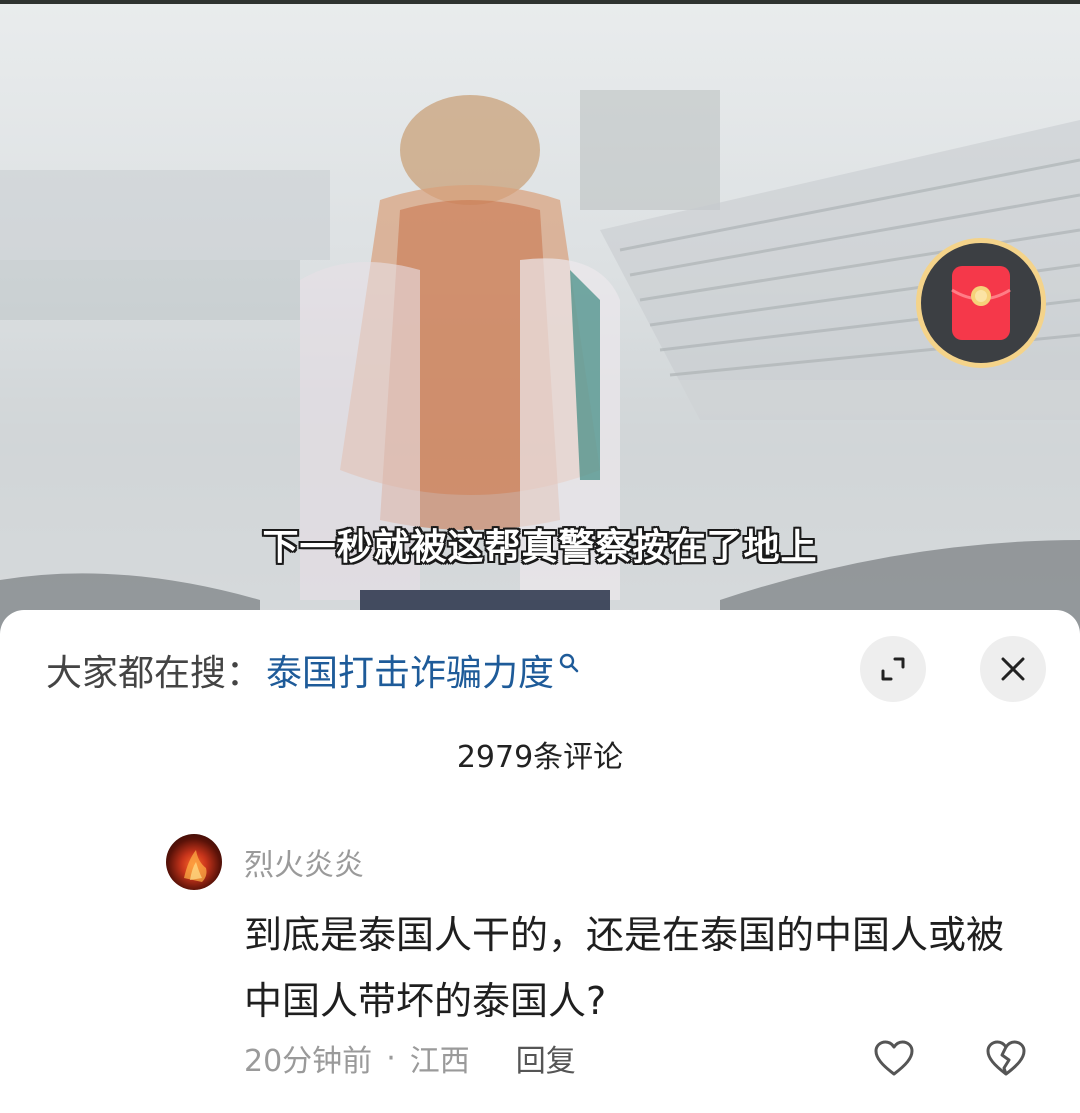  What do you see at coordinates (410, 670) in the screenshot?
I see `trending-search-term: 泰国打击诈骗力度` at bounding box center [410, 670].